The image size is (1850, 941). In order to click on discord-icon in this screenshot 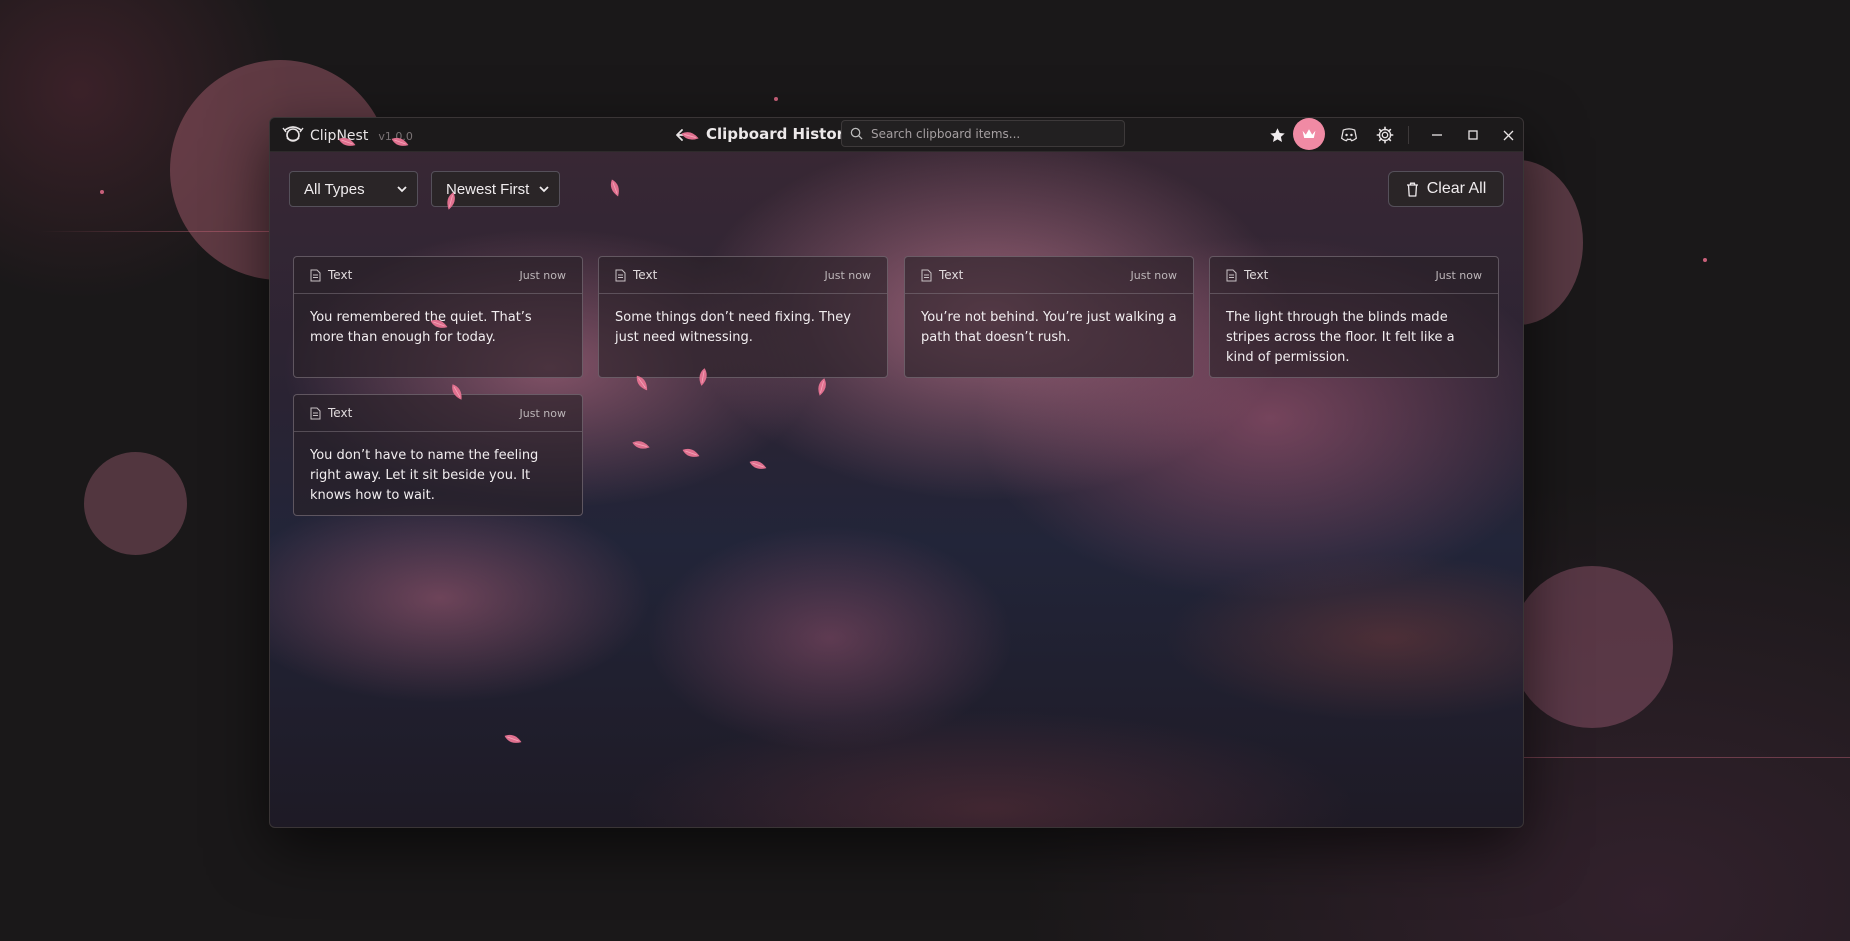, I will do `click(1349, 135)`.